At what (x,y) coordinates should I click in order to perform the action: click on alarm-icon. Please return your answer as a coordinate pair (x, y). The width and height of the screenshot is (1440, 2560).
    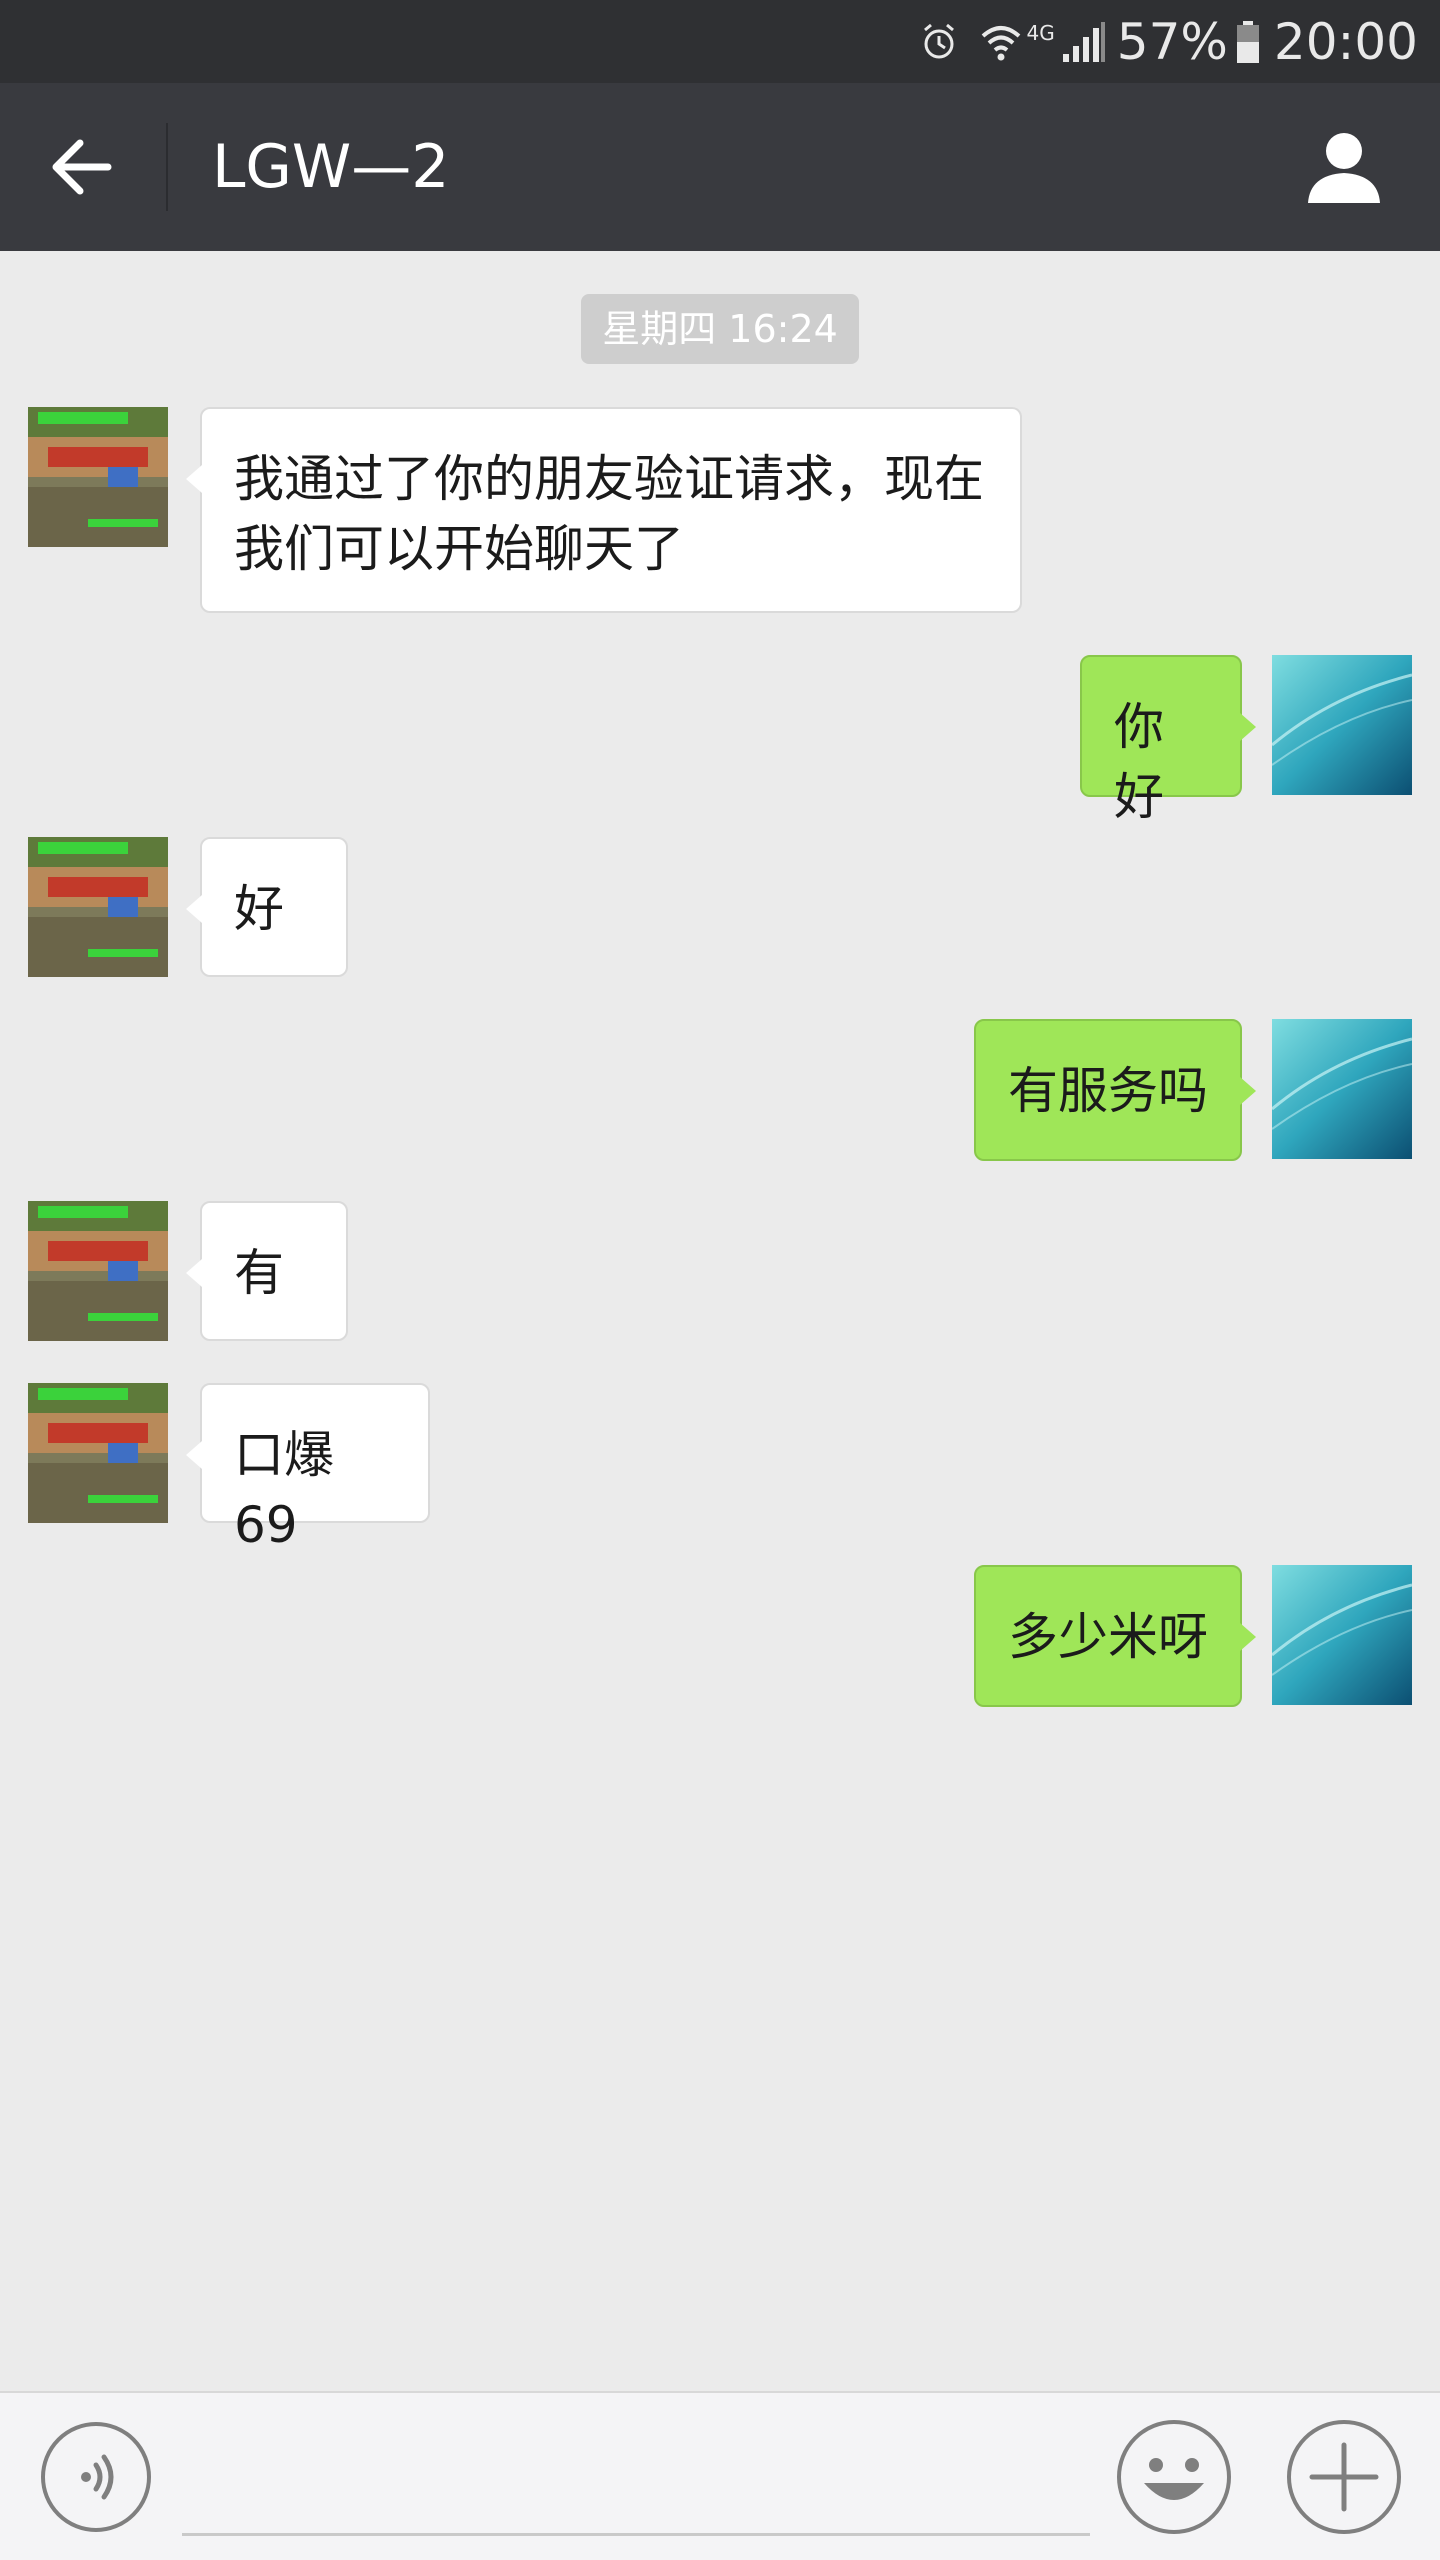
    Looking at the image, I should click on (938, 40).